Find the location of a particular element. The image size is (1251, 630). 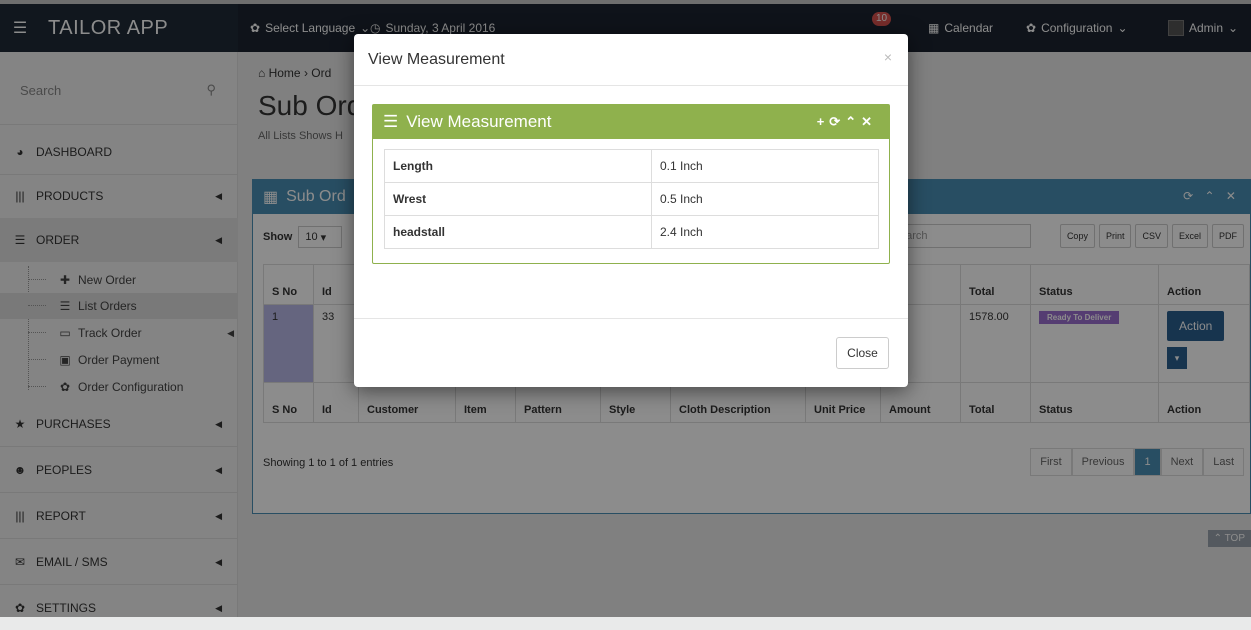

measurement-key: headstall is located at coordinates (518, 232).